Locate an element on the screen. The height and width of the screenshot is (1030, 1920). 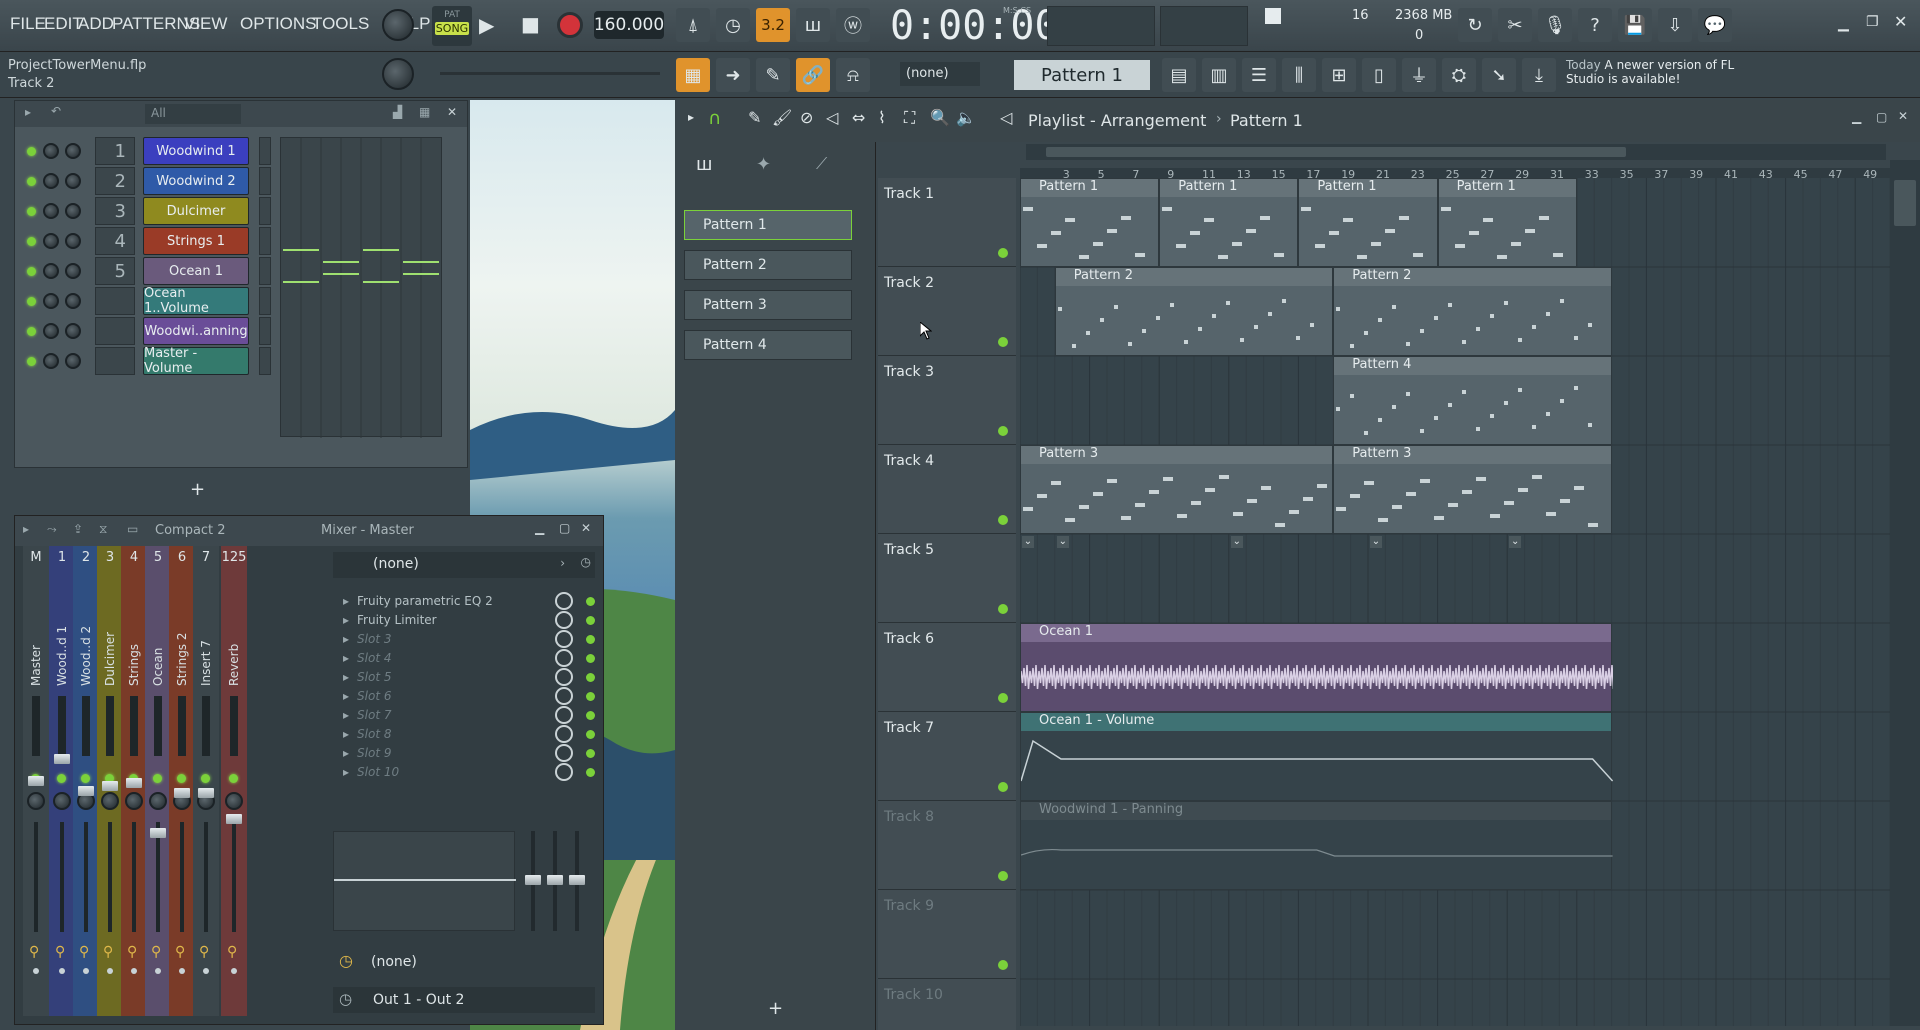
channel-filter-select: All is located at coordinates (193, 114).